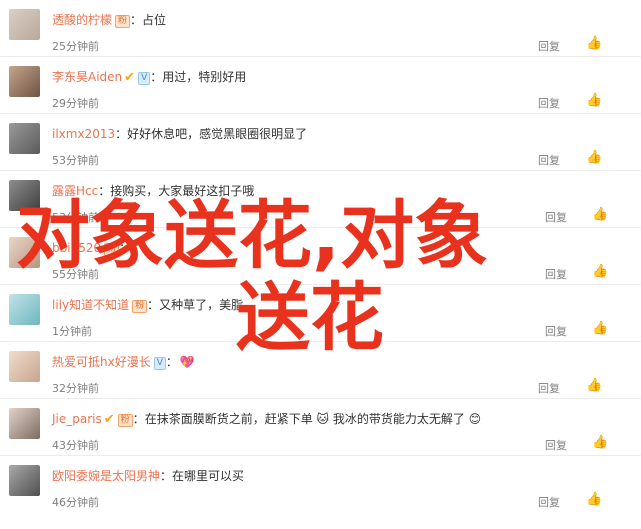 The image size is (641, 529). Describe the element at coordinates (182, 191) in the screenshot. I see `comment-text: 接购买，大家最好这扣子哦` at that location.